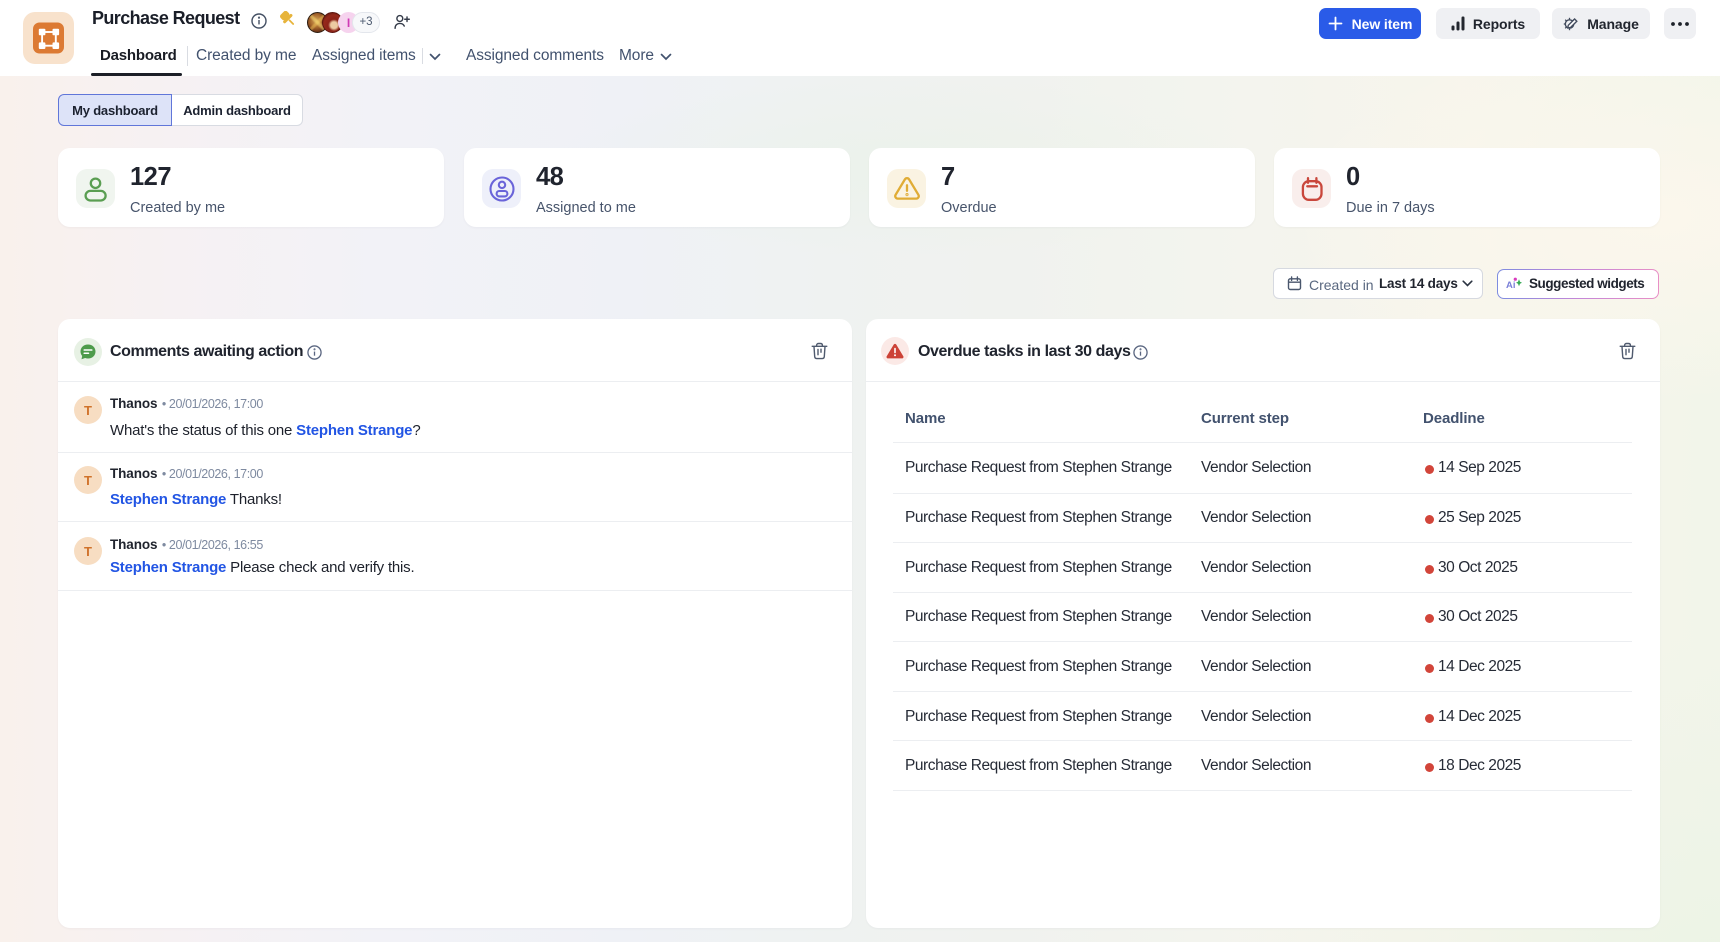 This screenshot has height=942, width=1720. Describe the element at coordinates (1511, 285) in the screenshot. I see `svg-text: Ai` at that location.